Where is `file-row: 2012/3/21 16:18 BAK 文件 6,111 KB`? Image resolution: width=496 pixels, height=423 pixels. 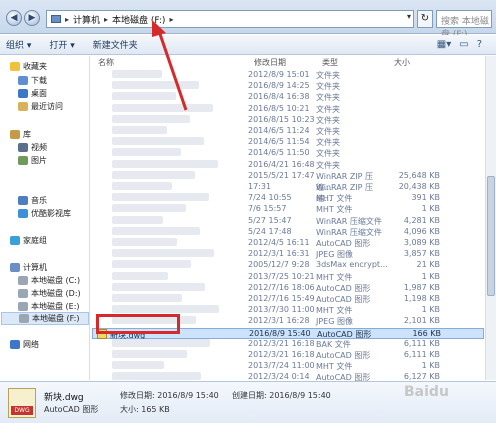
file-row: 2012/3/21 16:18 BAK 文件 6,111 KB is located at coordinates (288, 344).